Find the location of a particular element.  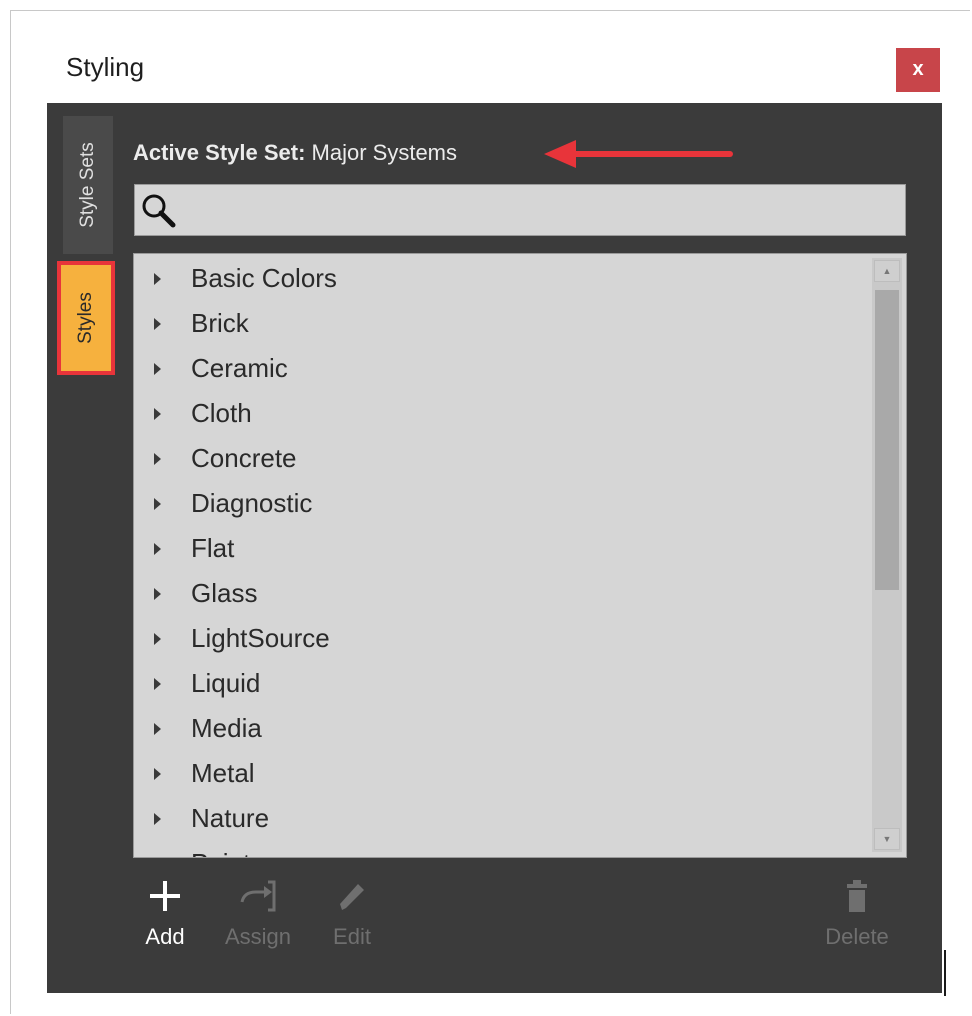

tree-item-label: Paint is located at coordinates (220, 852).